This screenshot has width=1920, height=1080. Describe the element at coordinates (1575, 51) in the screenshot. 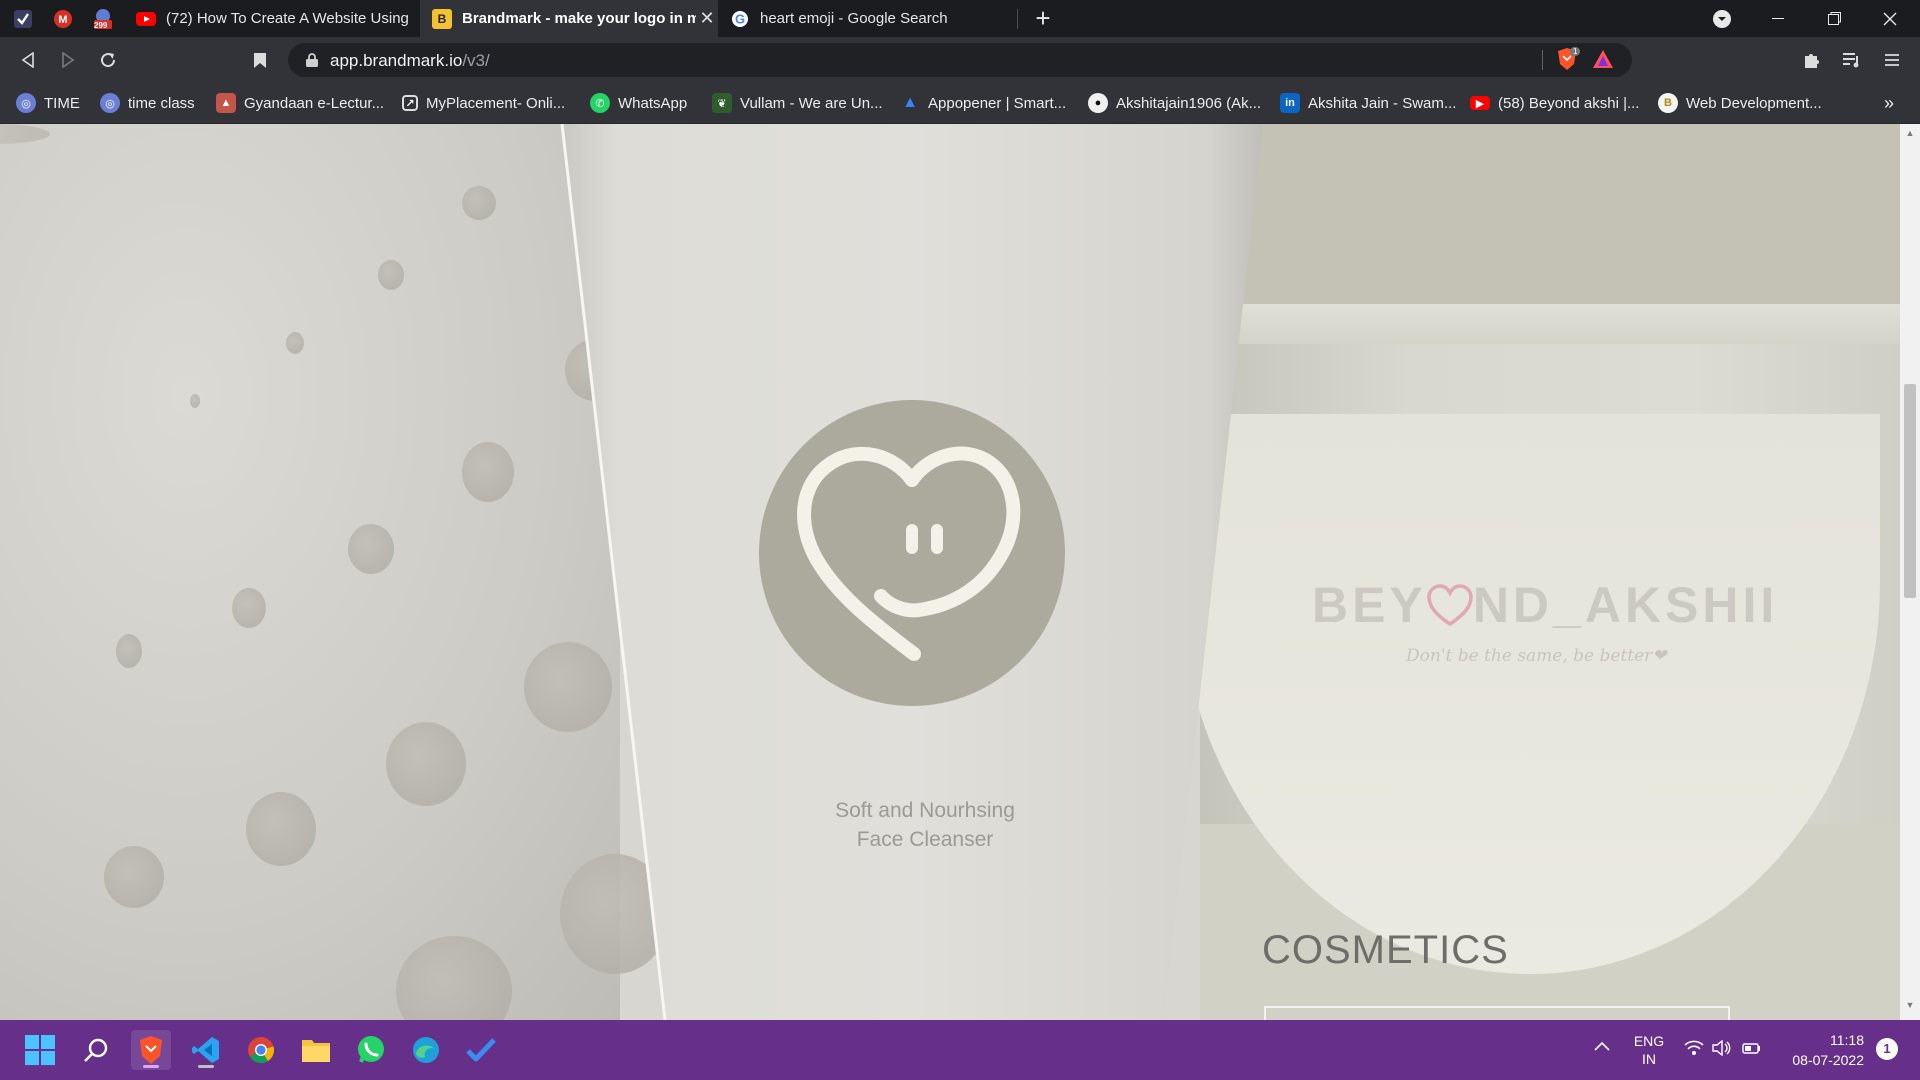

I see `shield-count-badge: 1` at that location.